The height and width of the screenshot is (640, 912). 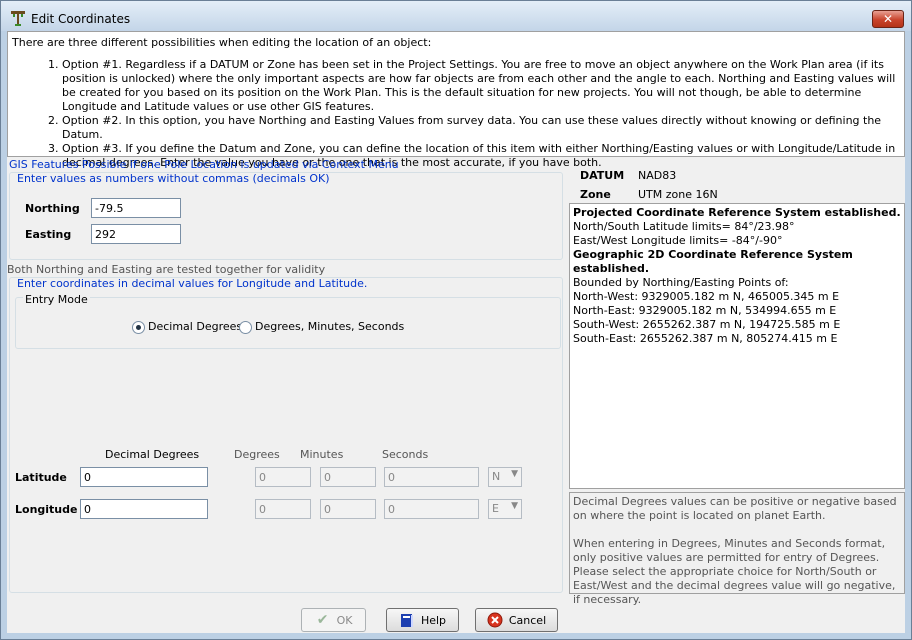 I want to click on easting-input, so click(x=136, y=234).